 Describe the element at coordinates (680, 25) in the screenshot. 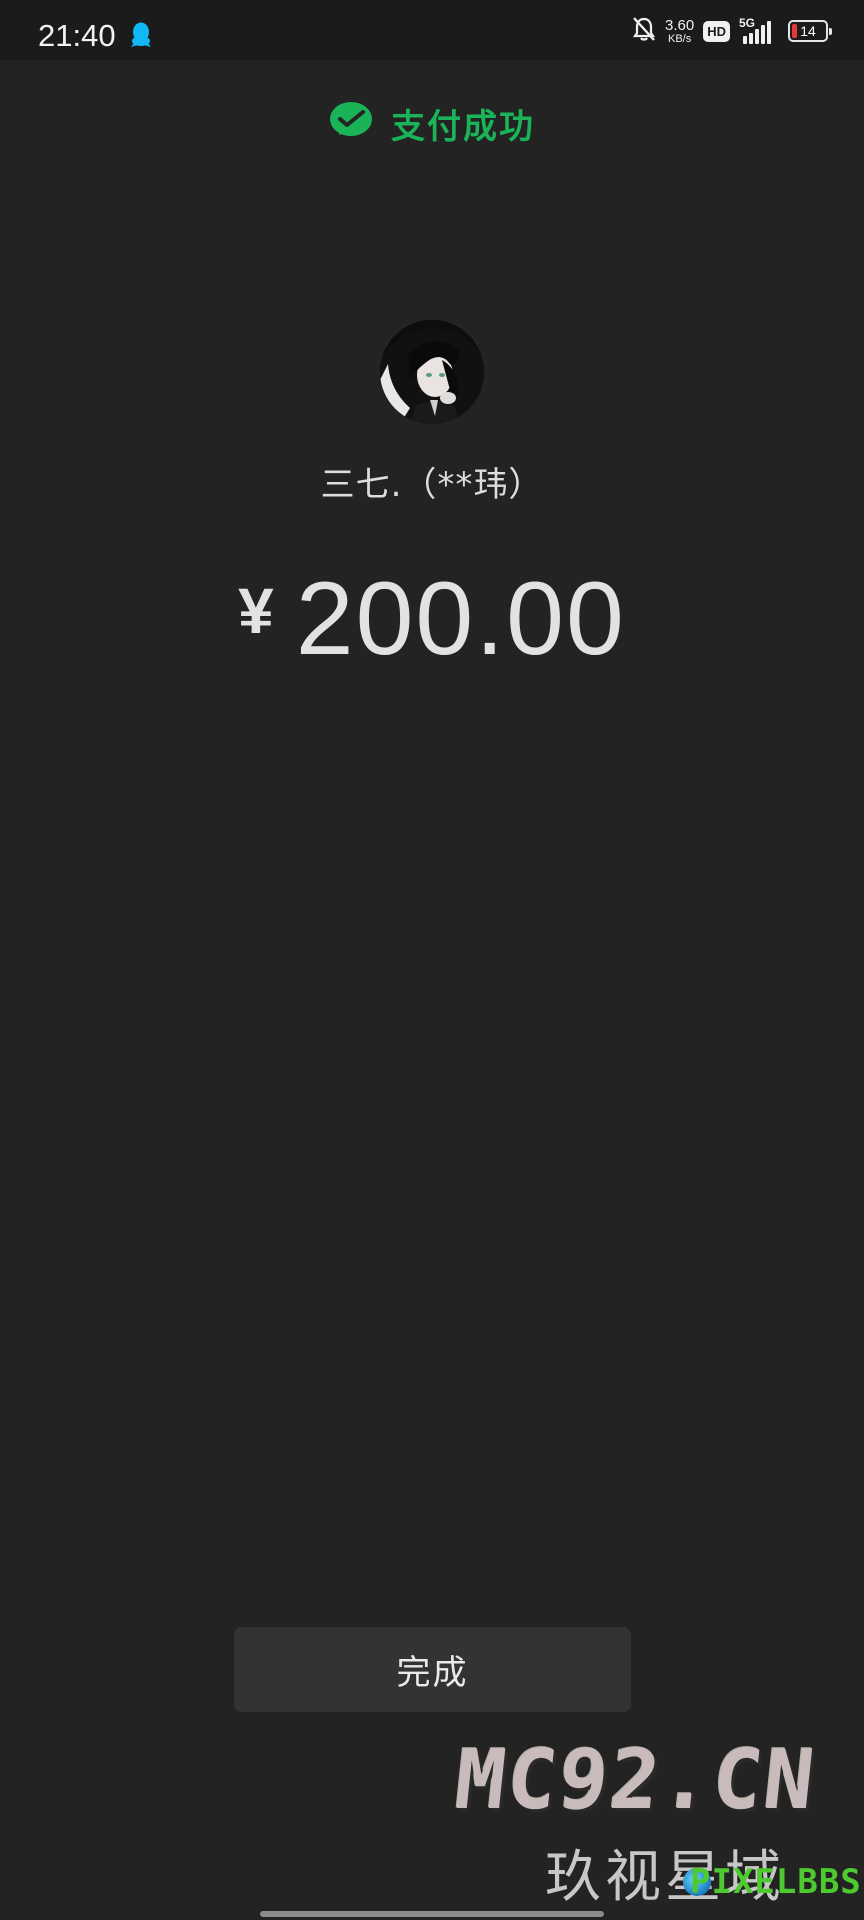

I see `network-speed-value: 3.60` at that location.